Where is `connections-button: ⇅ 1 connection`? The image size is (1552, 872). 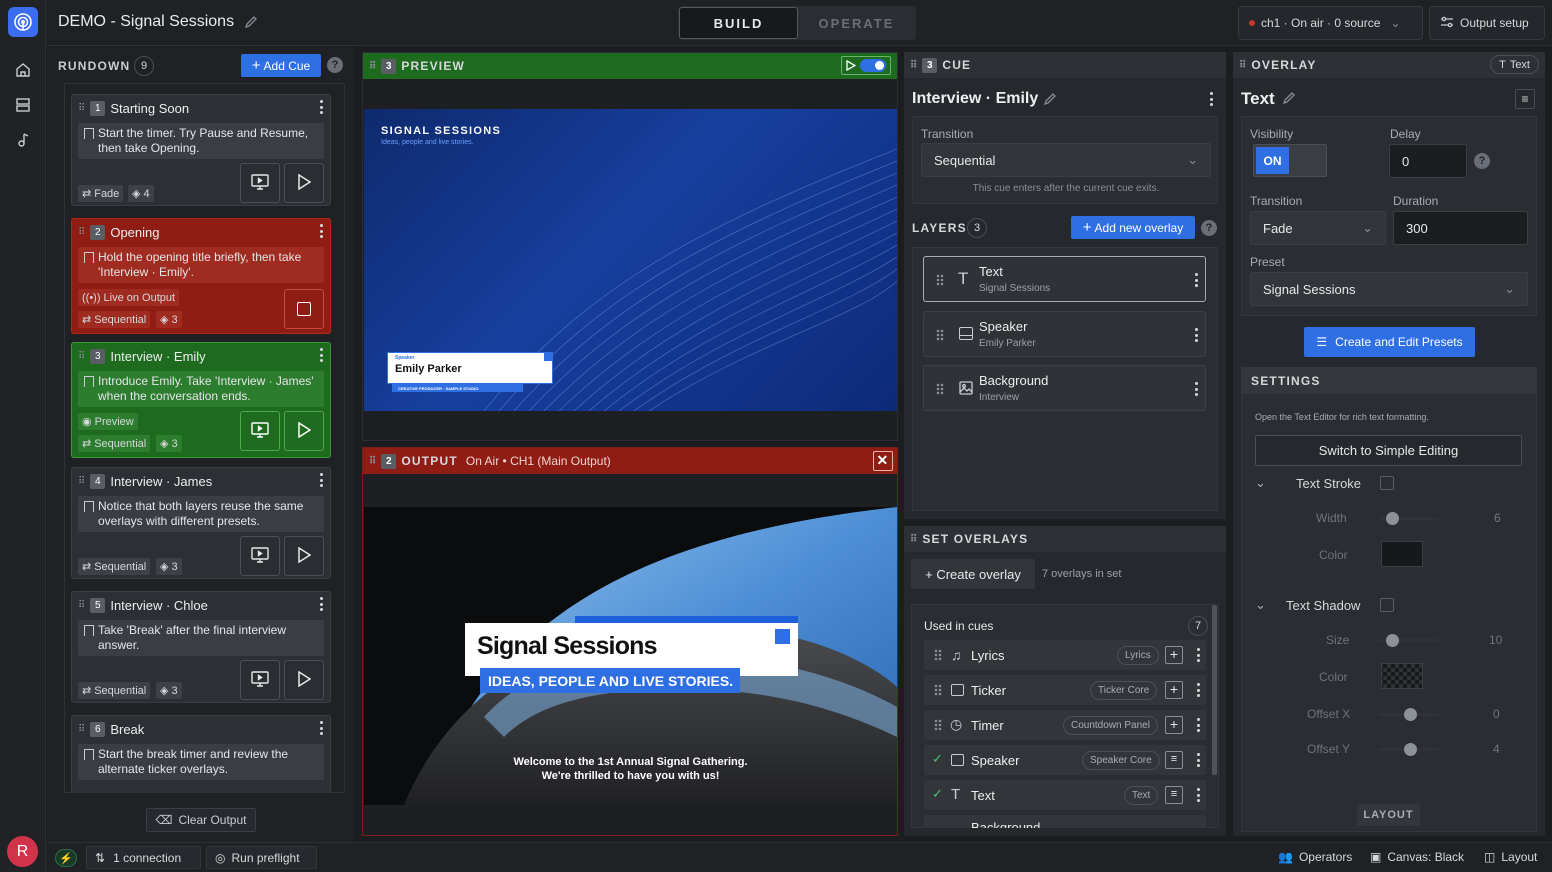
connections-button: ⇅ 1 connection is located at coordinates (143, 857).